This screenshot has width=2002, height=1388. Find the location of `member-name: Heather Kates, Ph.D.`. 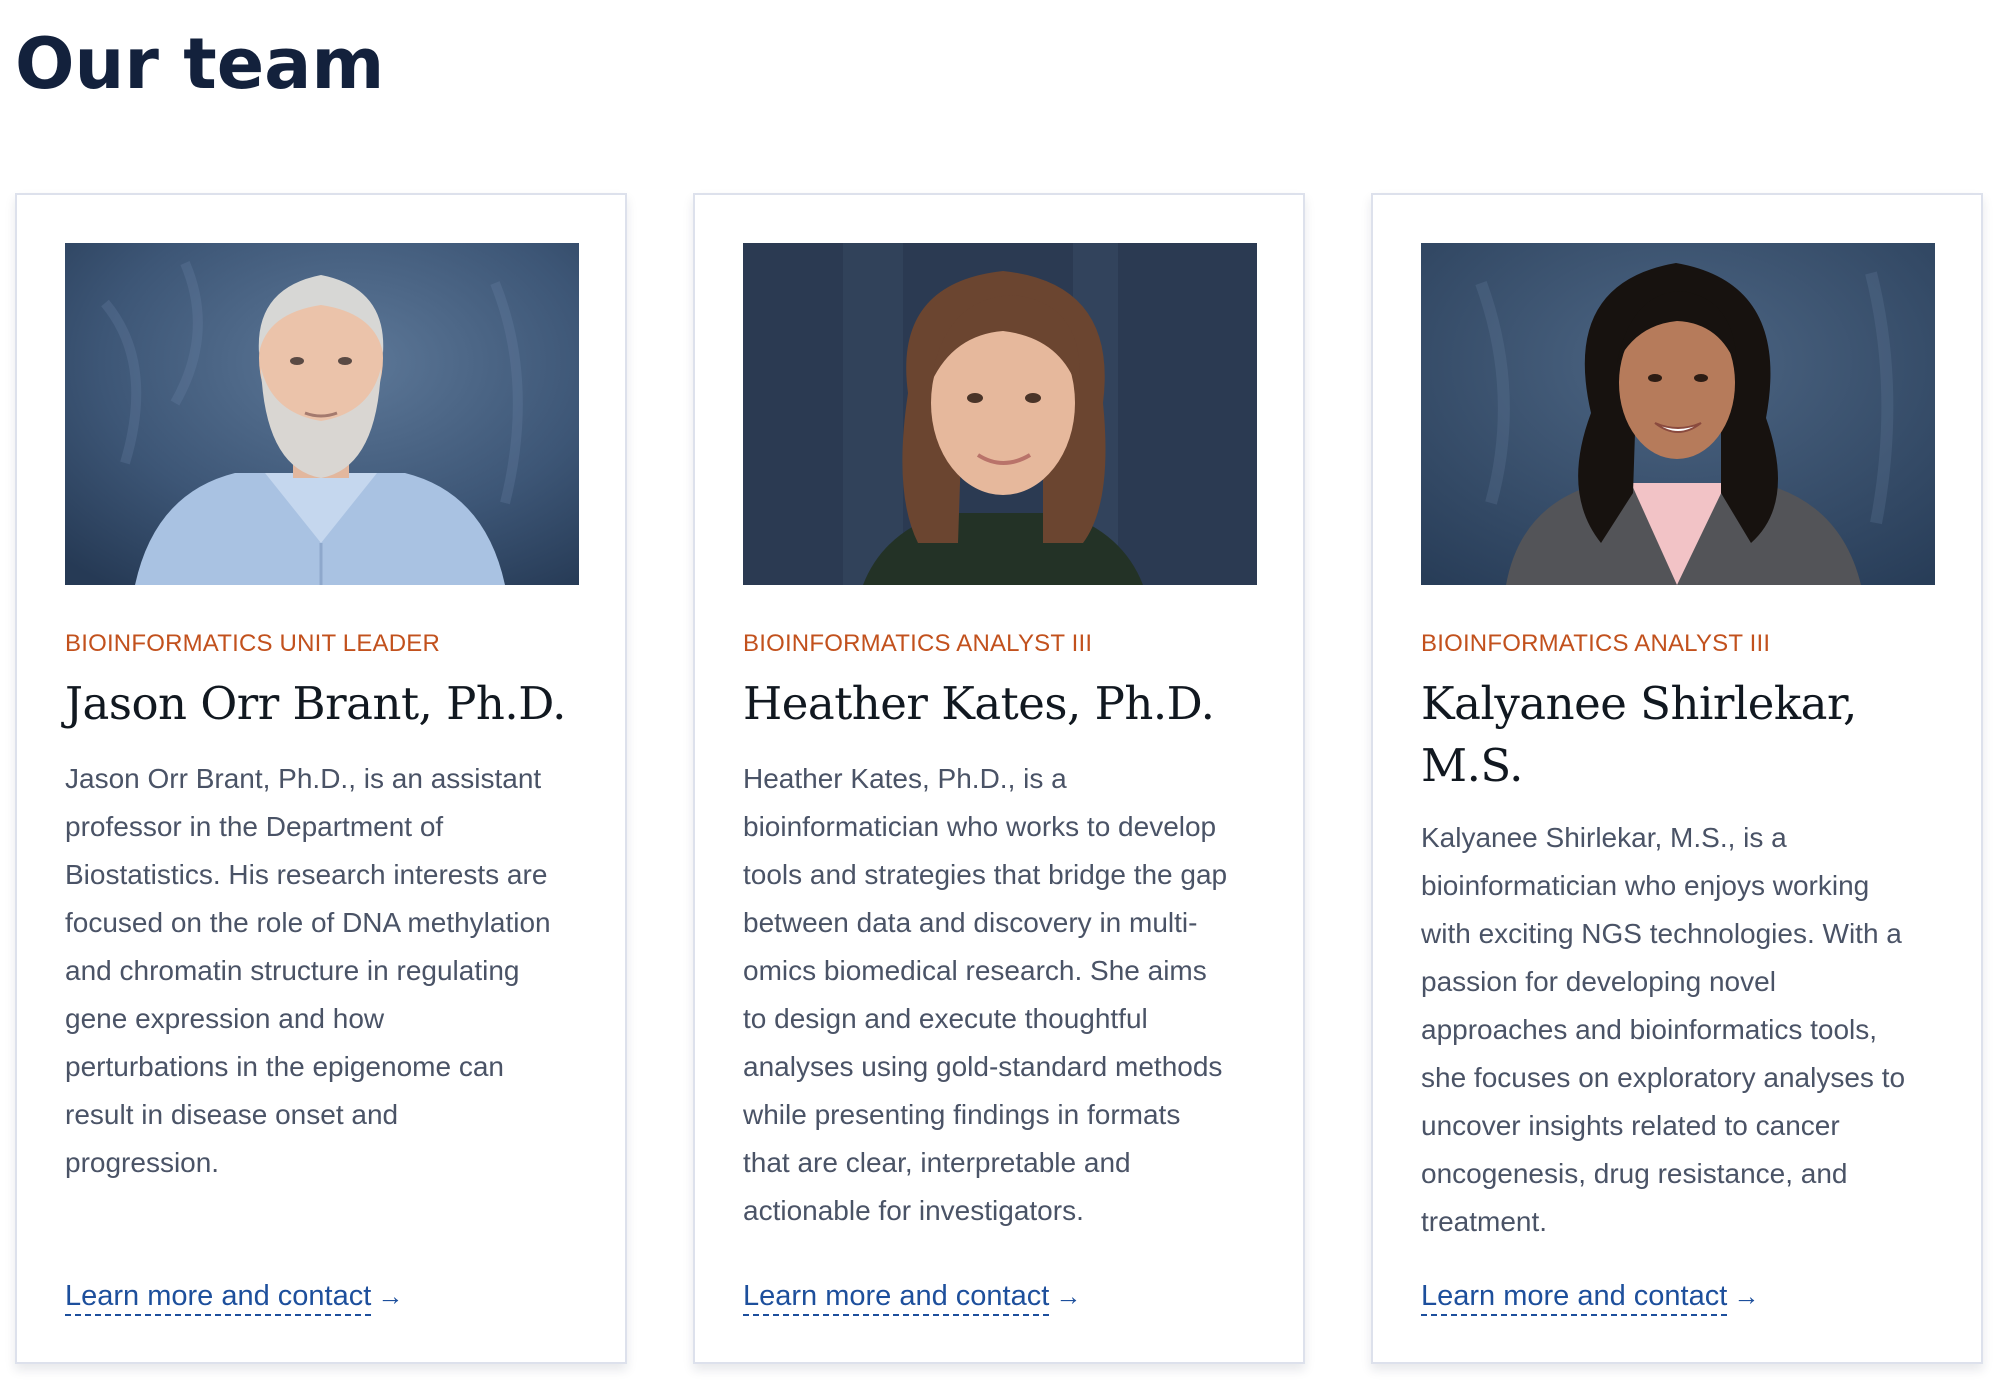

member-name: Heather Kates, Ph.D. is located at coordinates (979, 703).